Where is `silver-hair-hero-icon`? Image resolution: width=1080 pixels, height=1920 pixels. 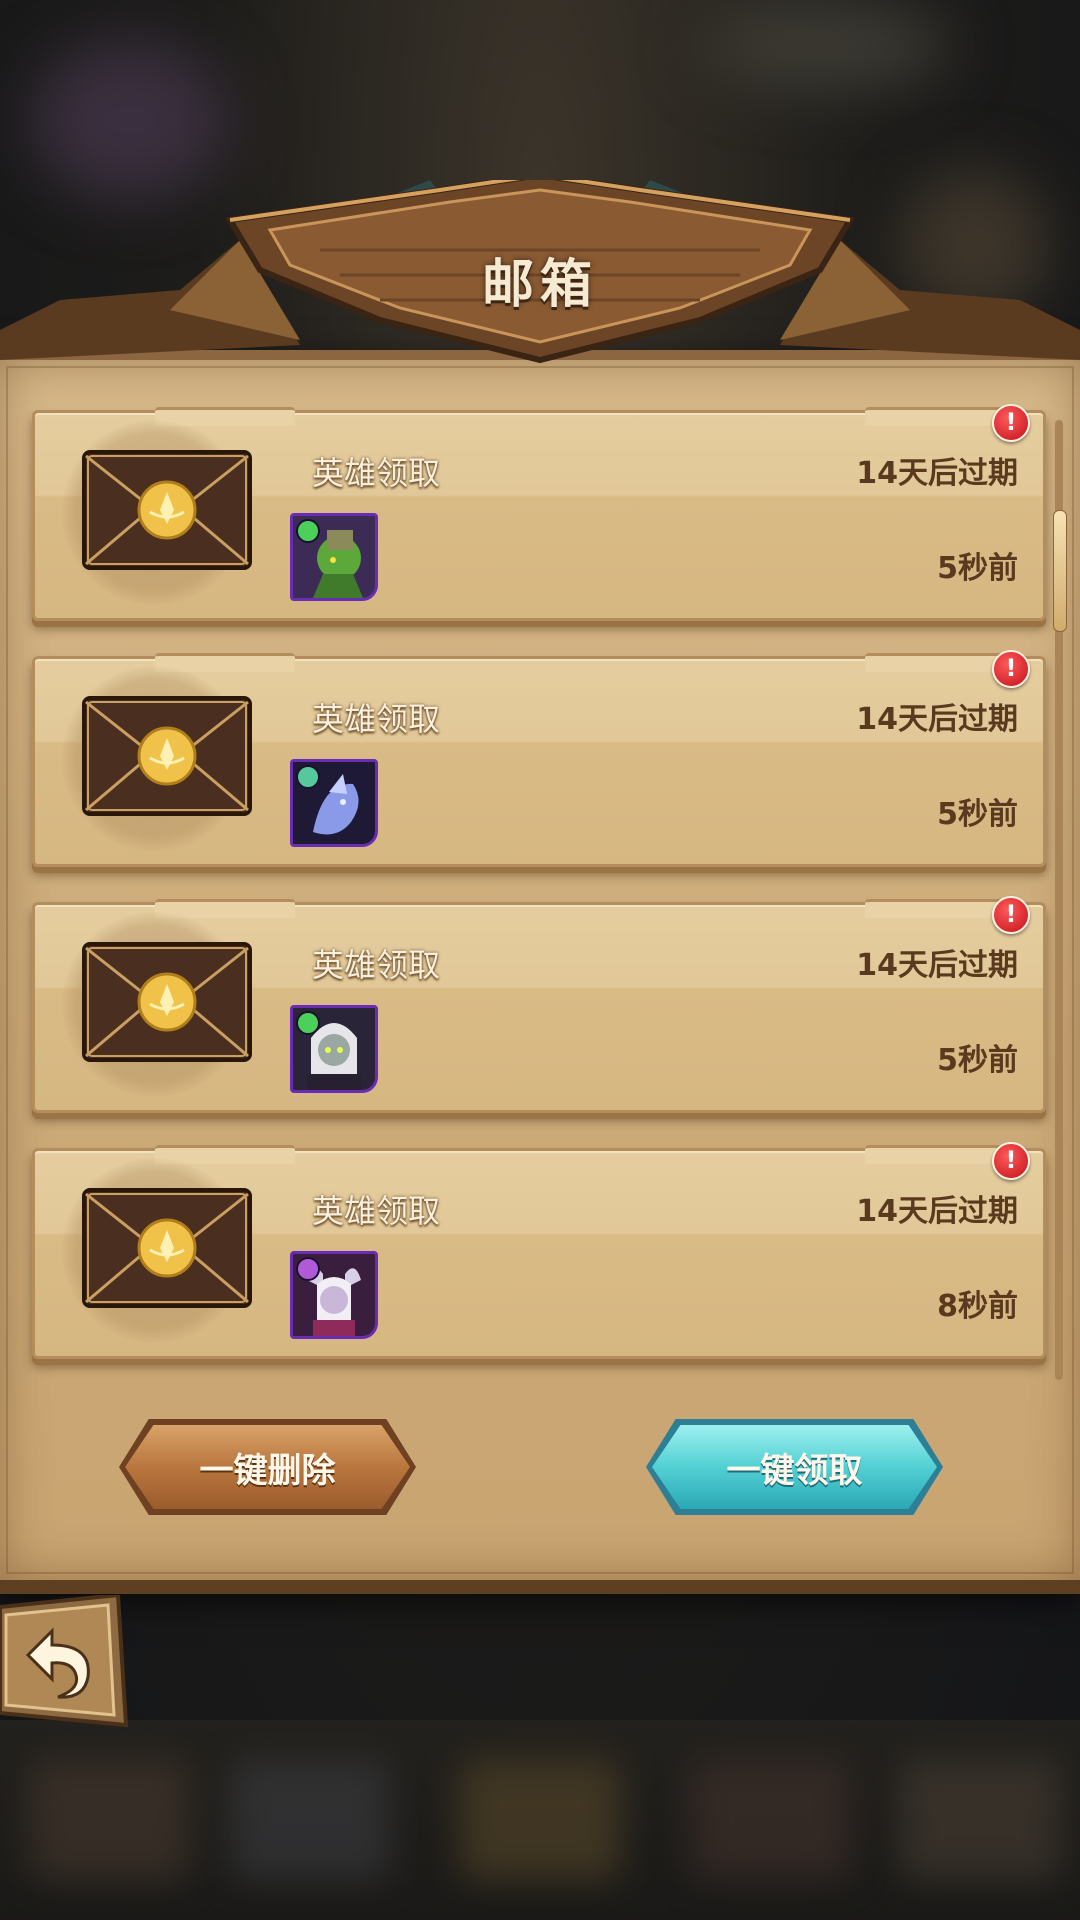 silver-hair-hero-icon is located at coordinates (334, 1049).